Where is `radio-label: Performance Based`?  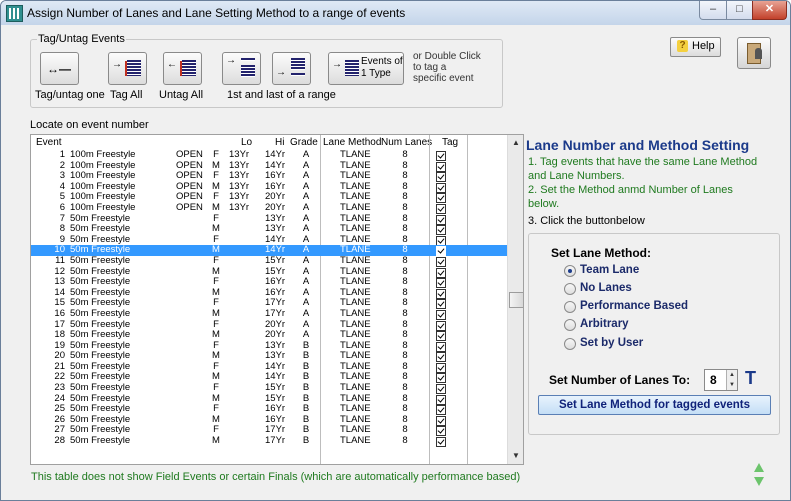
radio-label: Performance Based is located at coordinates (634, 306).